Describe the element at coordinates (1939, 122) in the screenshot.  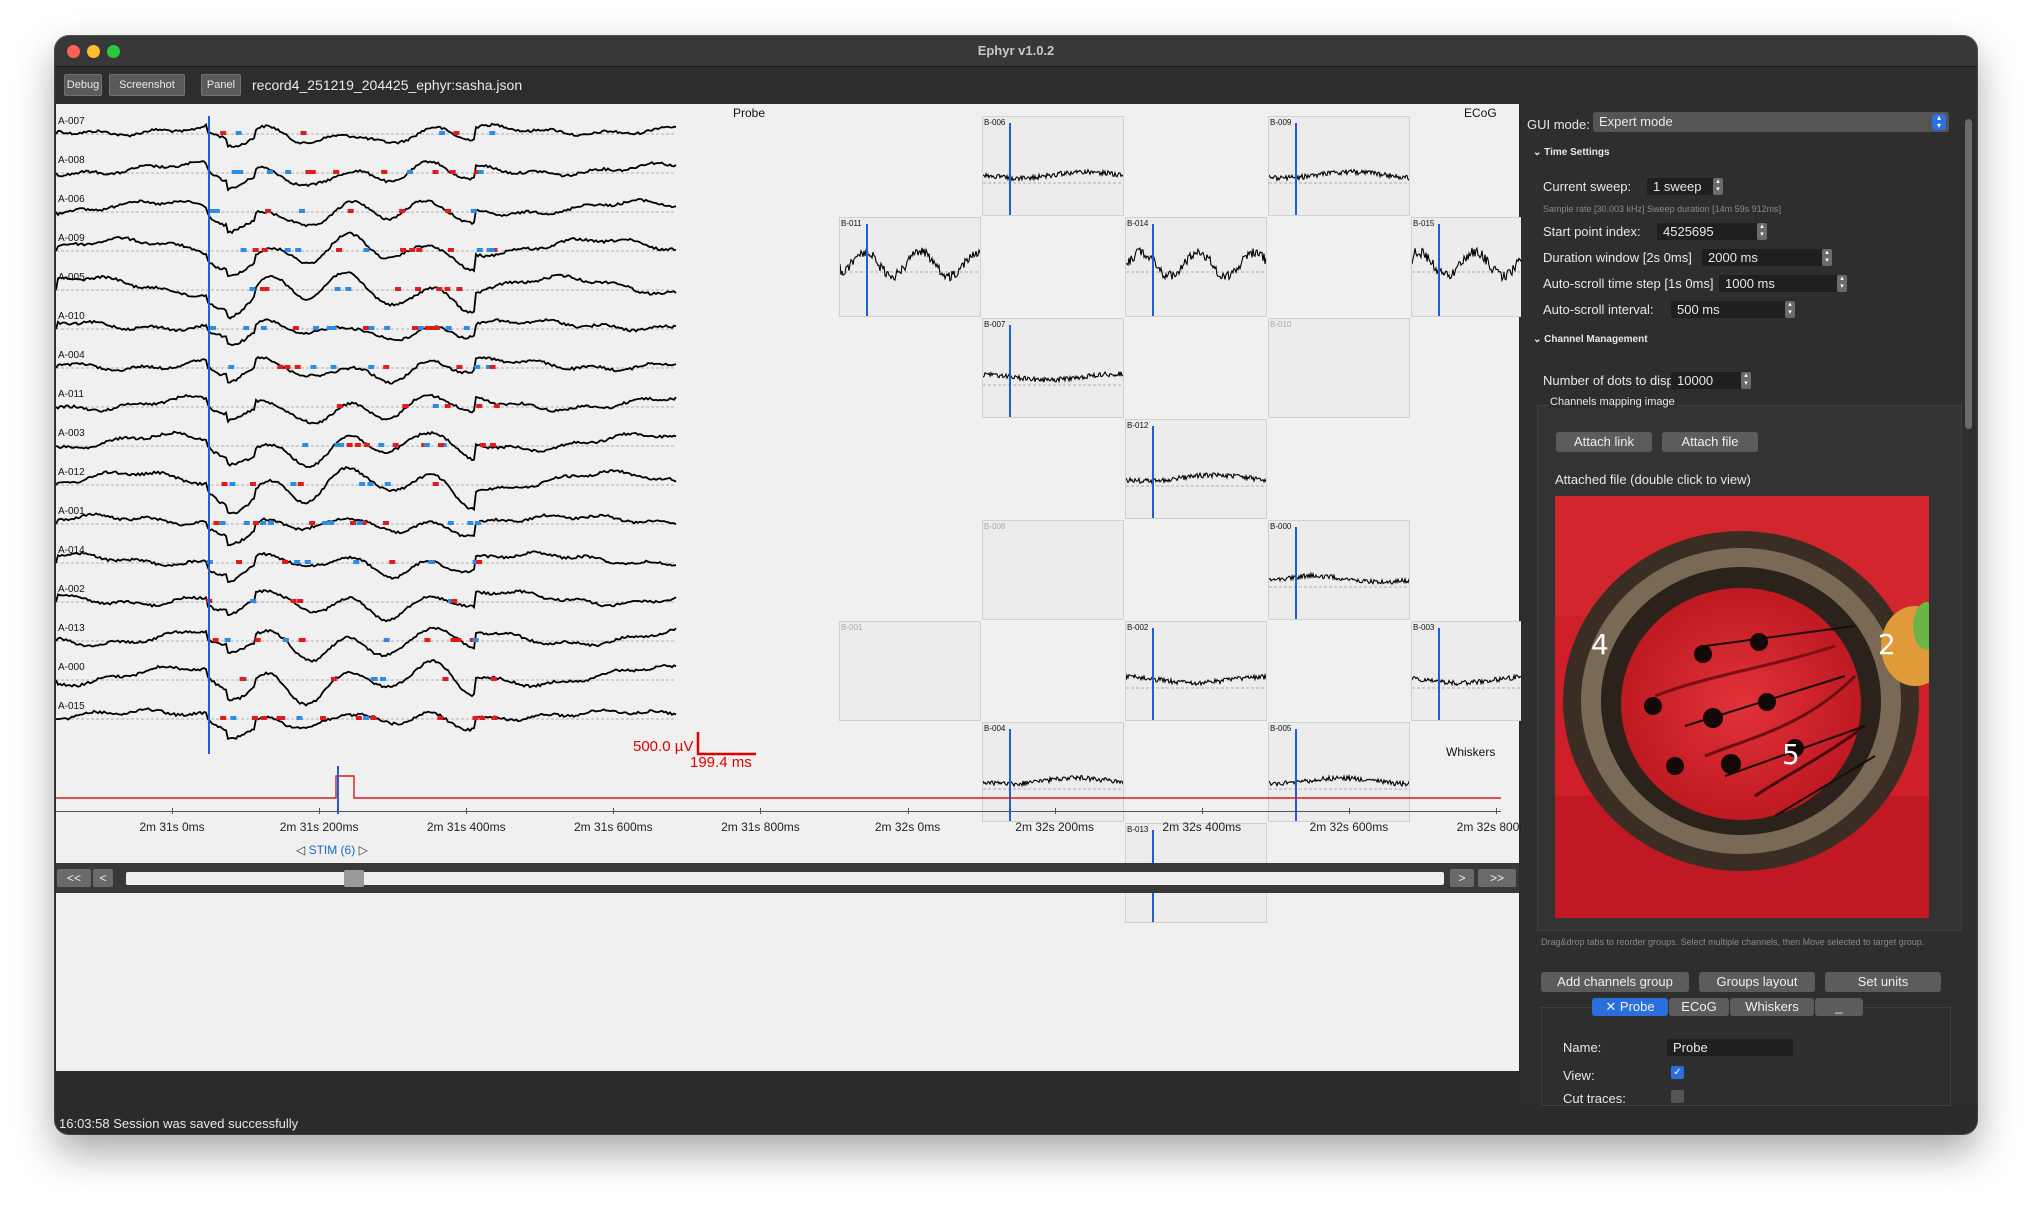
I see `select-arrows-icon: ▴ ▾` at that location.